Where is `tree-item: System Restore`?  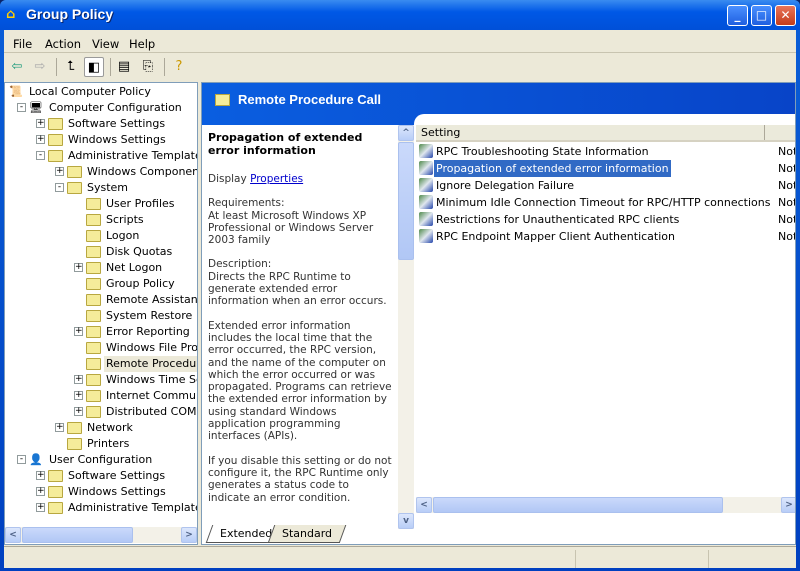
tree-item: System Restore is located at coordinates (101, 316).